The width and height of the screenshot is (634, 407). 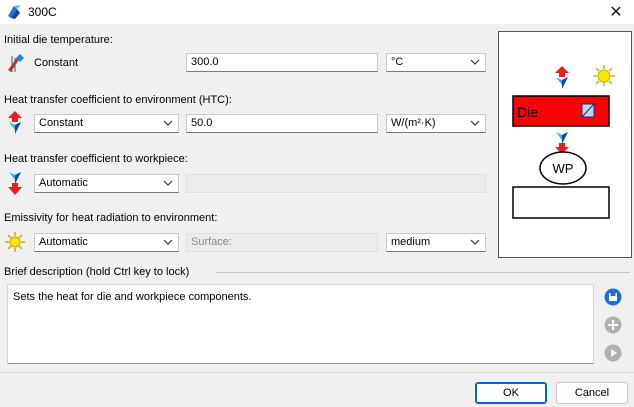 I want to click on cancel-button: Cancel, so click(x=592, y=393).